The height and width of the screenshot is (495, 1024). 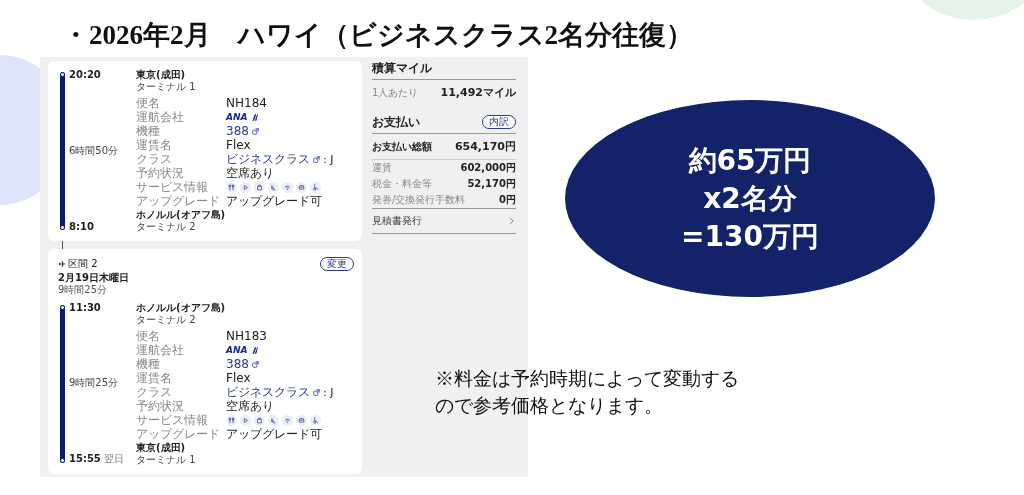 What do you see at coordinates (377, 35) in the screenshot?
I see `slide-title: ・2026年2月 ハワイ（ビジネスクラス2名分往復）` at bounding box center [377, 35].